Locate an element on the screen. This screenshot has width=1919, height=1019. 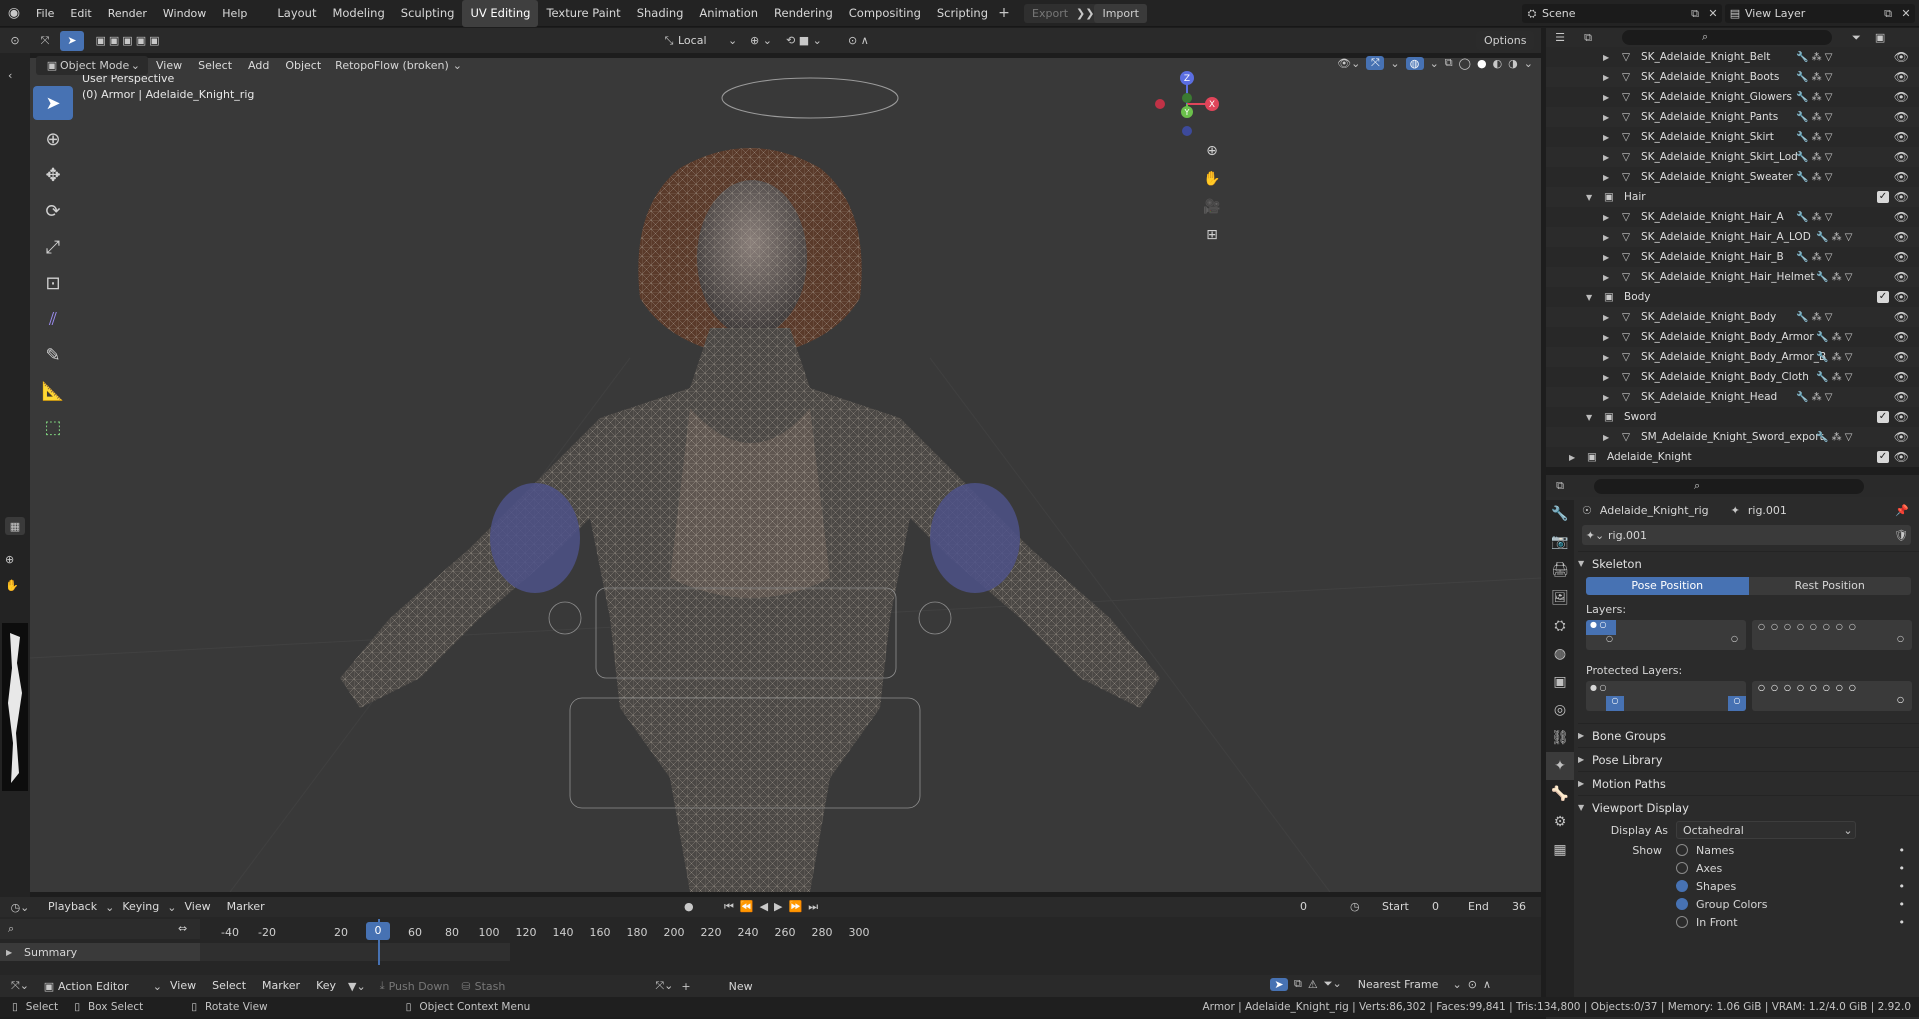
timeline-menu-playback: Playback is located at coordinates (72, 907).